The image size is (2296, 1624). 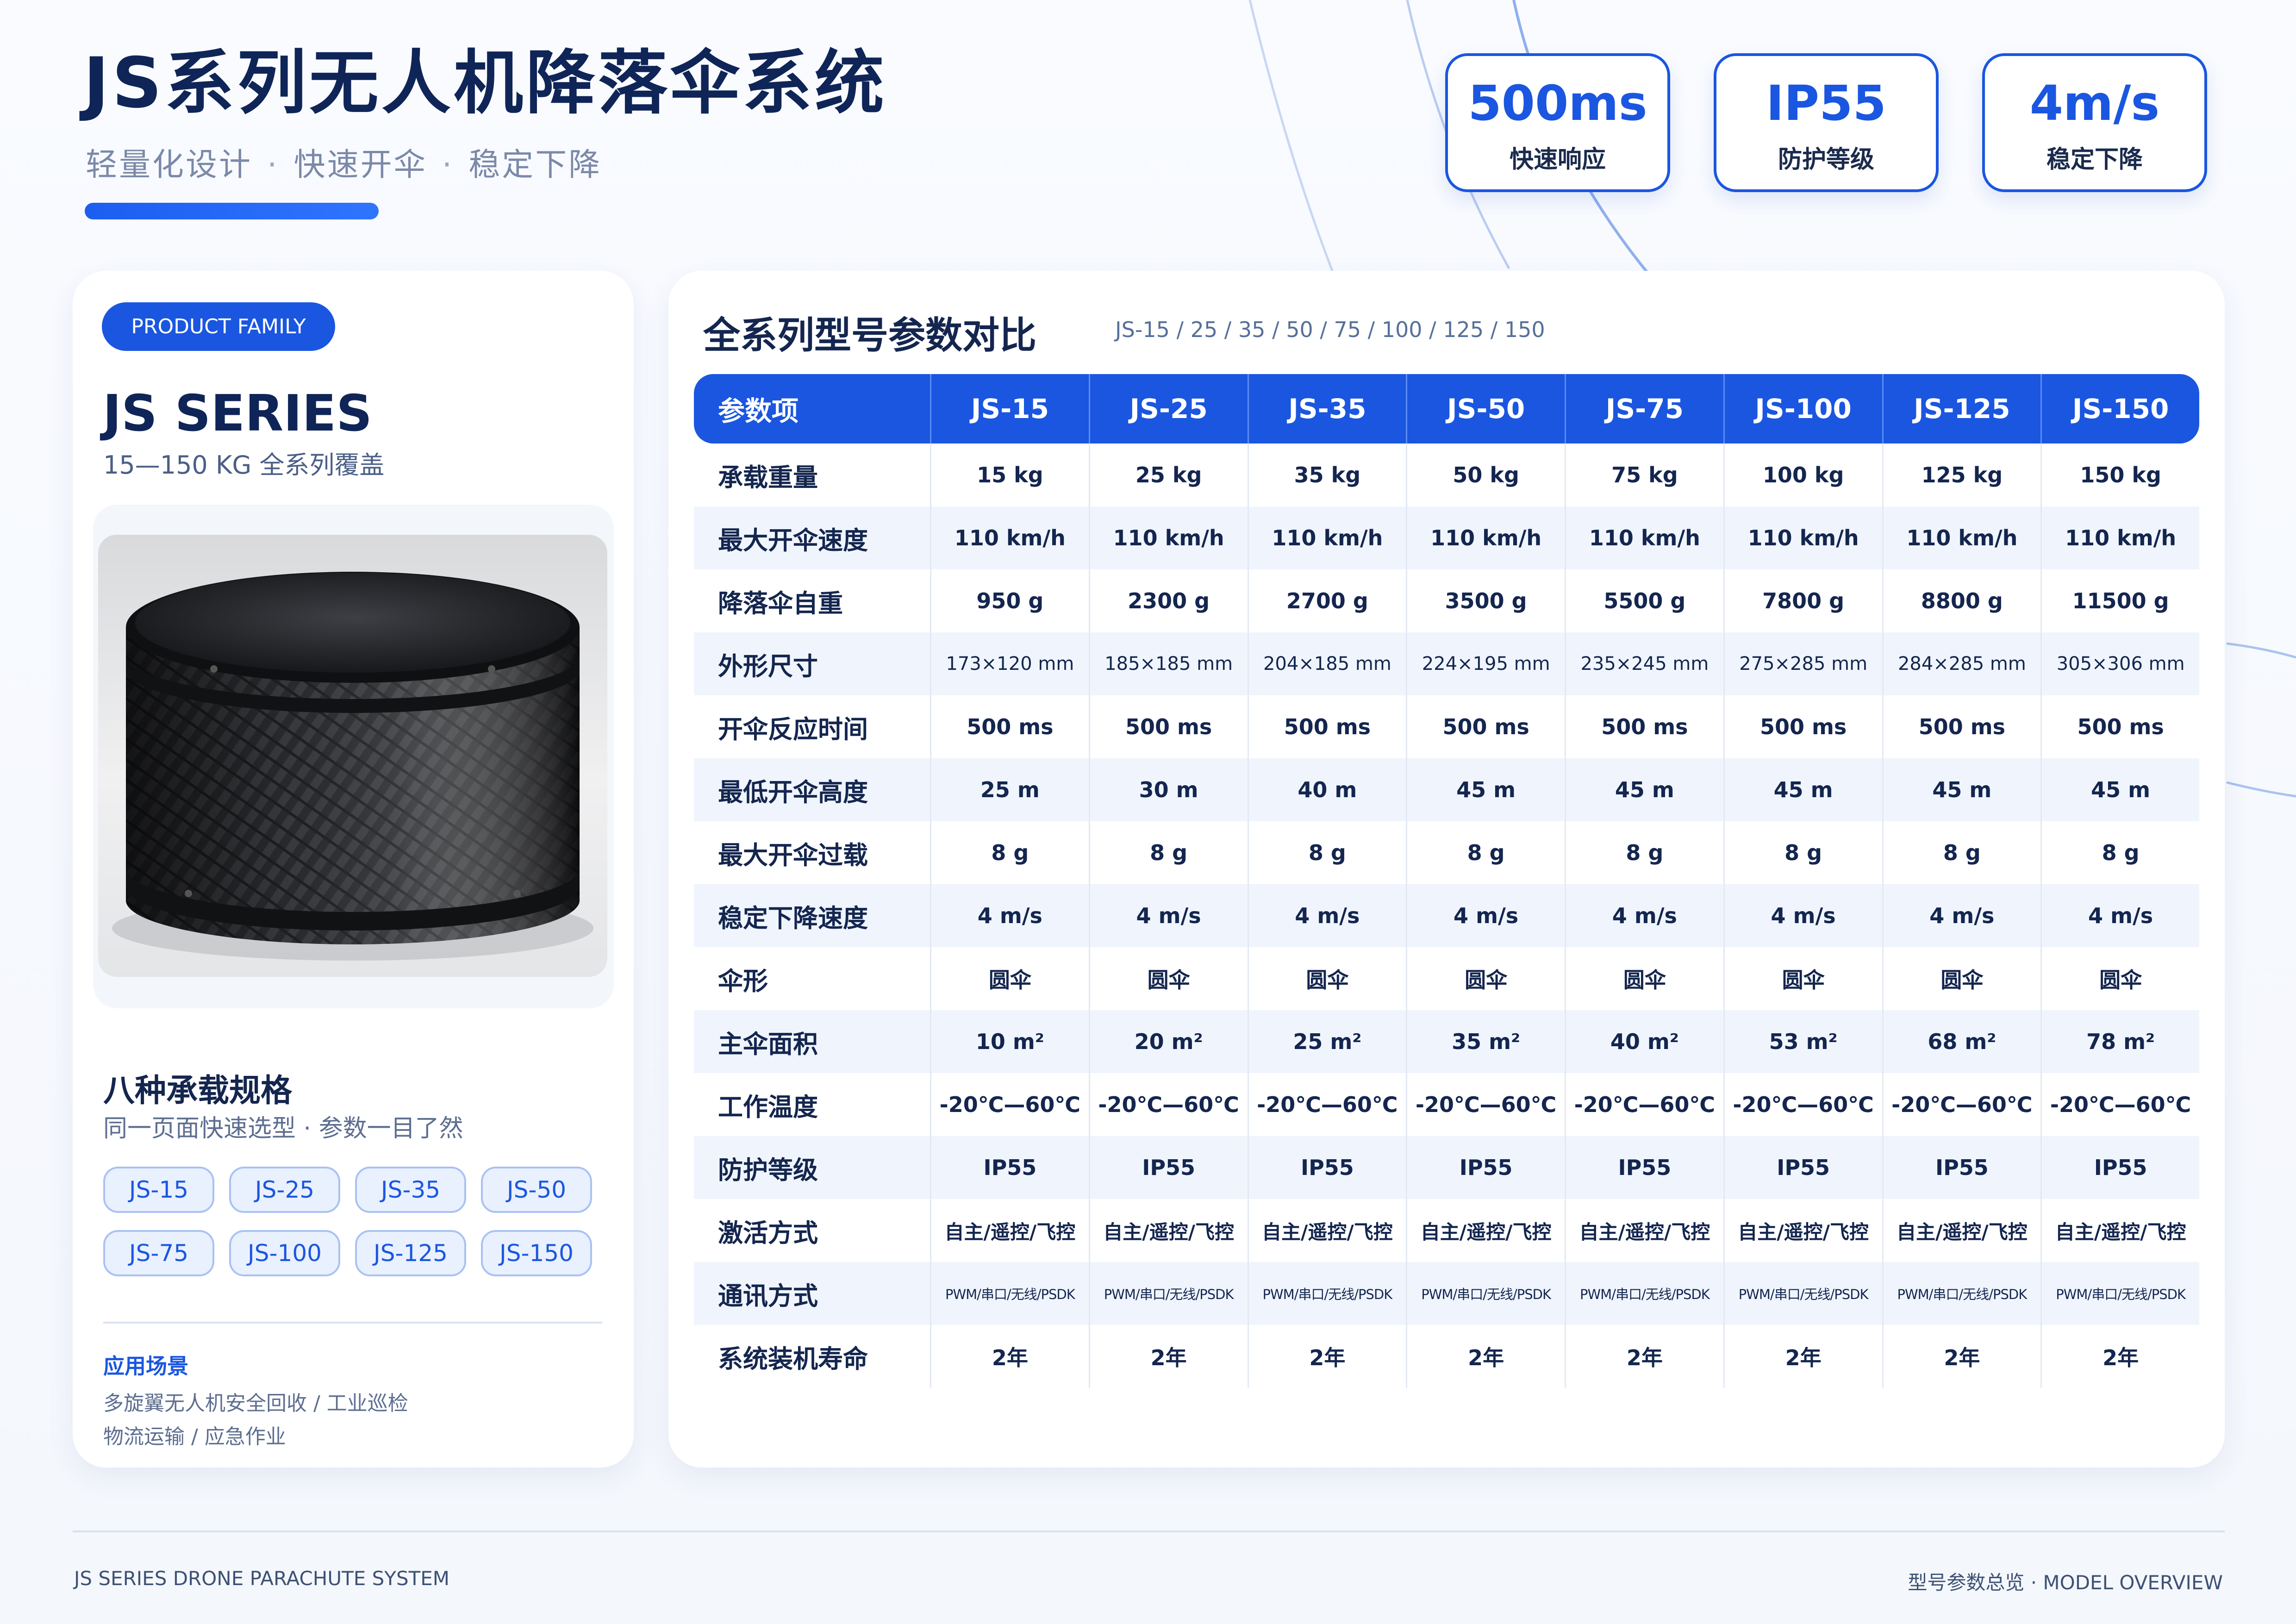 I want to click on table-cell: 35 m², so click(x=1485, y=1041).